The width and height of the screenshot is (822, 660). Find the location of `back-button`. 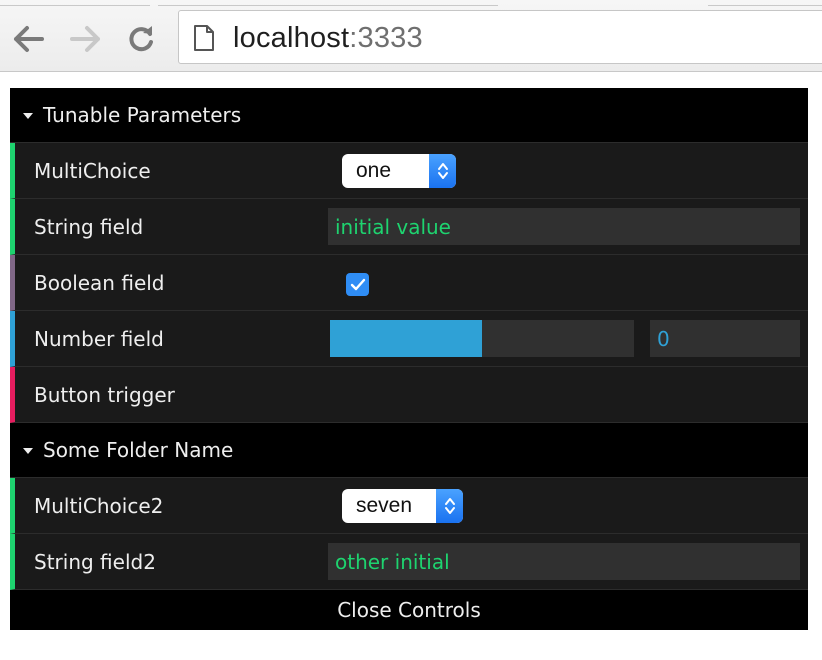

back-button is located at coordinates (29, 39).